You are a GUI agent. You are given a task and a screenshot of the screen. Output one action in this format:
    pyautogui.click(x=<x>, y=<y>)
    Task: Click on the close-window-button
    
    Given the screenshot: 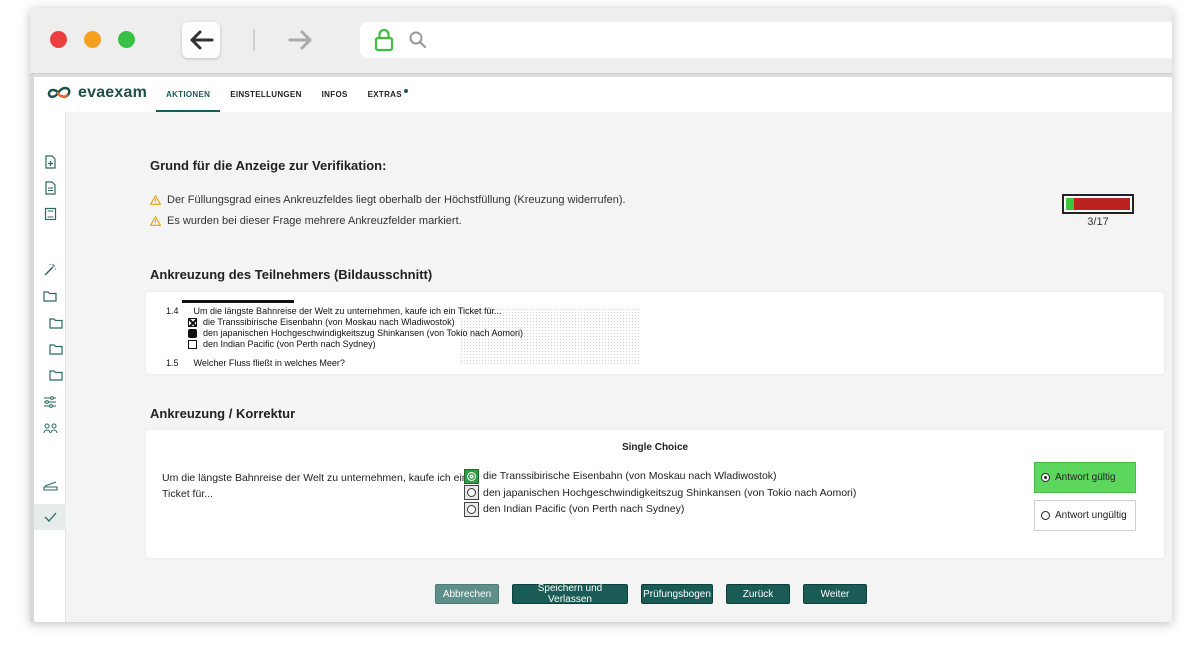 What is the action you would take?
    pyautogui.click(x=58, y=39)
    